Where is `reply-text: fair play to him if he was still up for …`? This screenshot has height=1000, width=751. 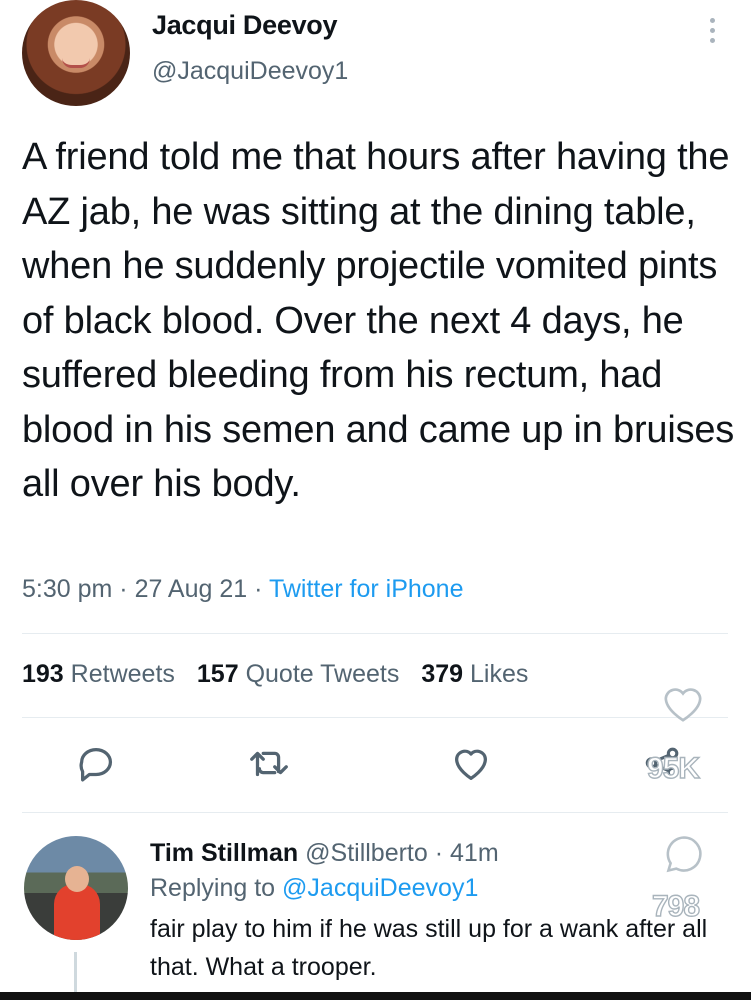 reply-text: fair play to him if he was still up for … is located at coordinates (429, 948).